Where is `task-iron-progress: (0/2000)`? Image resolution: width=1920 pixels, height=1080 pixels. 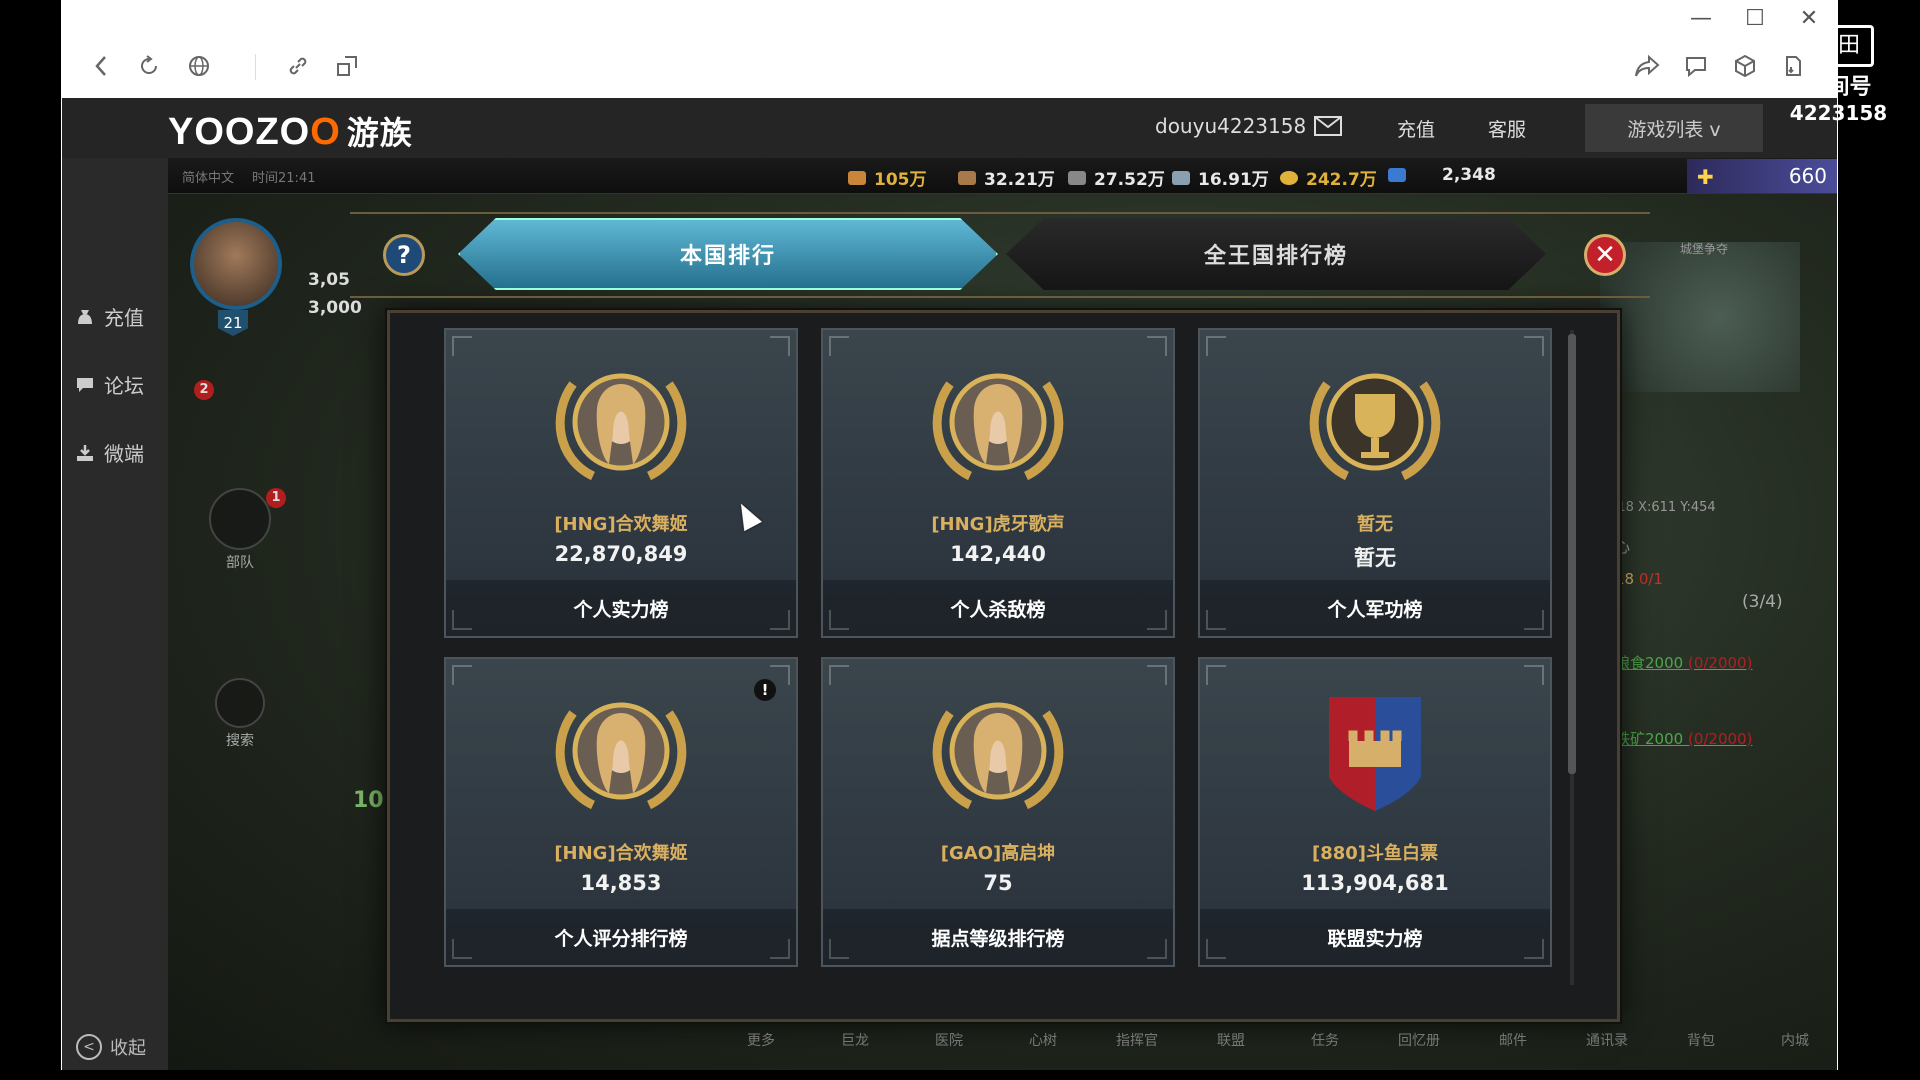
task-iron-progress: (0/2000) is located at coordinates (1720, 739).